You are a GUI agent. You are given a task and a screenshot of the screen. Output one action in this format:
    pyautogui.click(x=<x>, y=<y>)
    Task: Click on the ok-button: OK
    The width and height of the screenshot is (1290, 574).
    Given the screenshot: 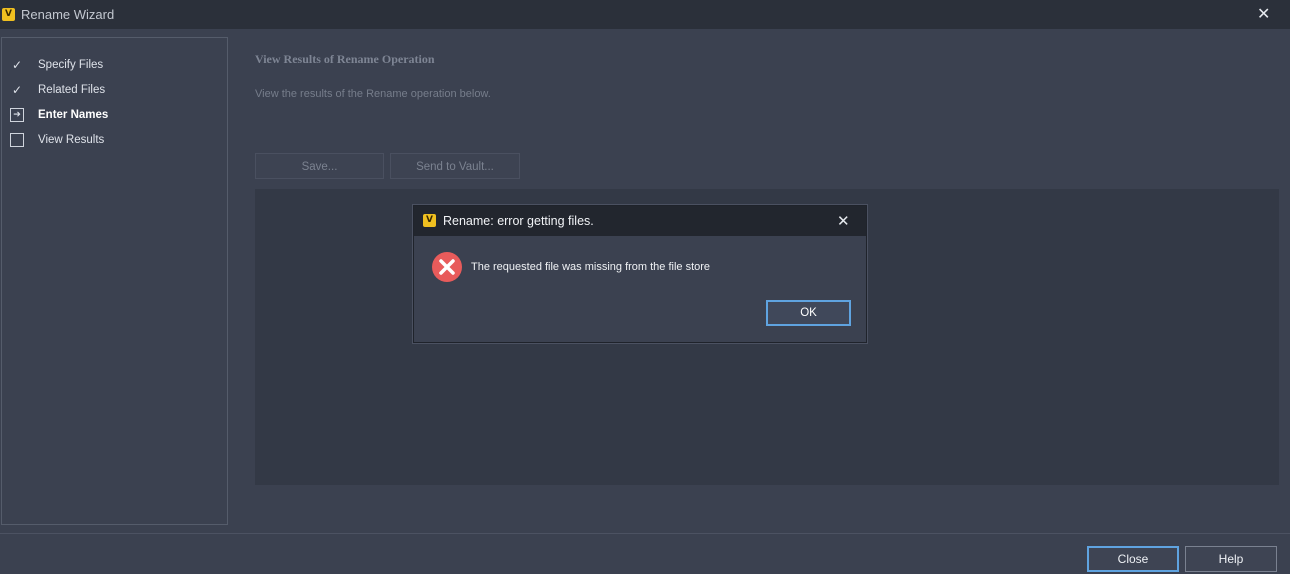 What is the action you would take?
    pyautogui.click(x=808, y=313)
    